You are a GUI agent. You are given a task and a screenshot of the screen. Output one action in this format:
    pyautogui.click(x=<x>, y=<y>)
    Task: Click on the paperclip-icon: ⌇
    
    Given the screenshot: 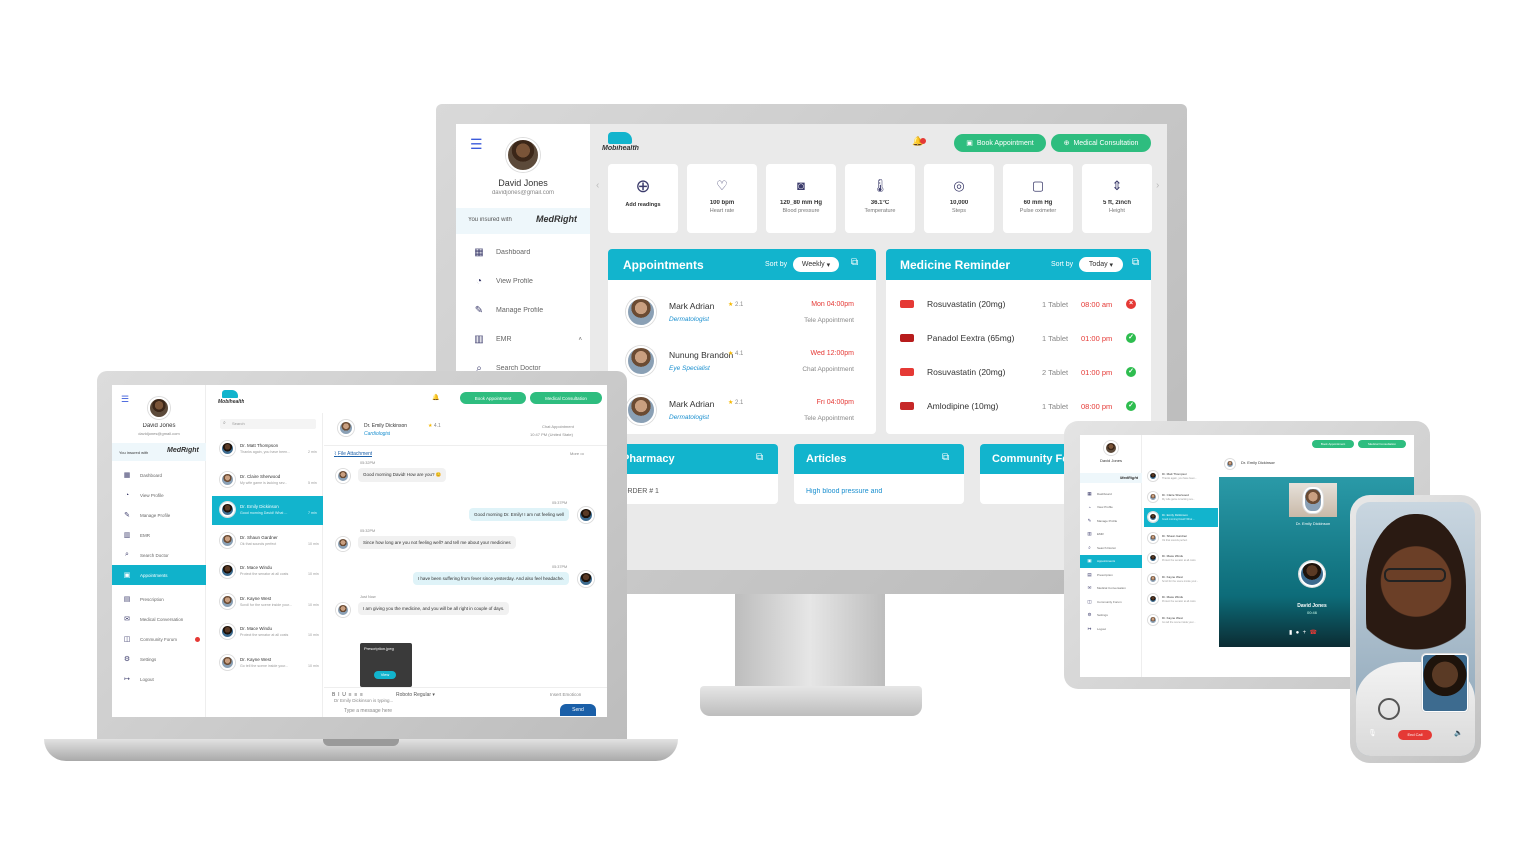 What is the action you would take?
    pyautogui.click(x=335, y=454)
    